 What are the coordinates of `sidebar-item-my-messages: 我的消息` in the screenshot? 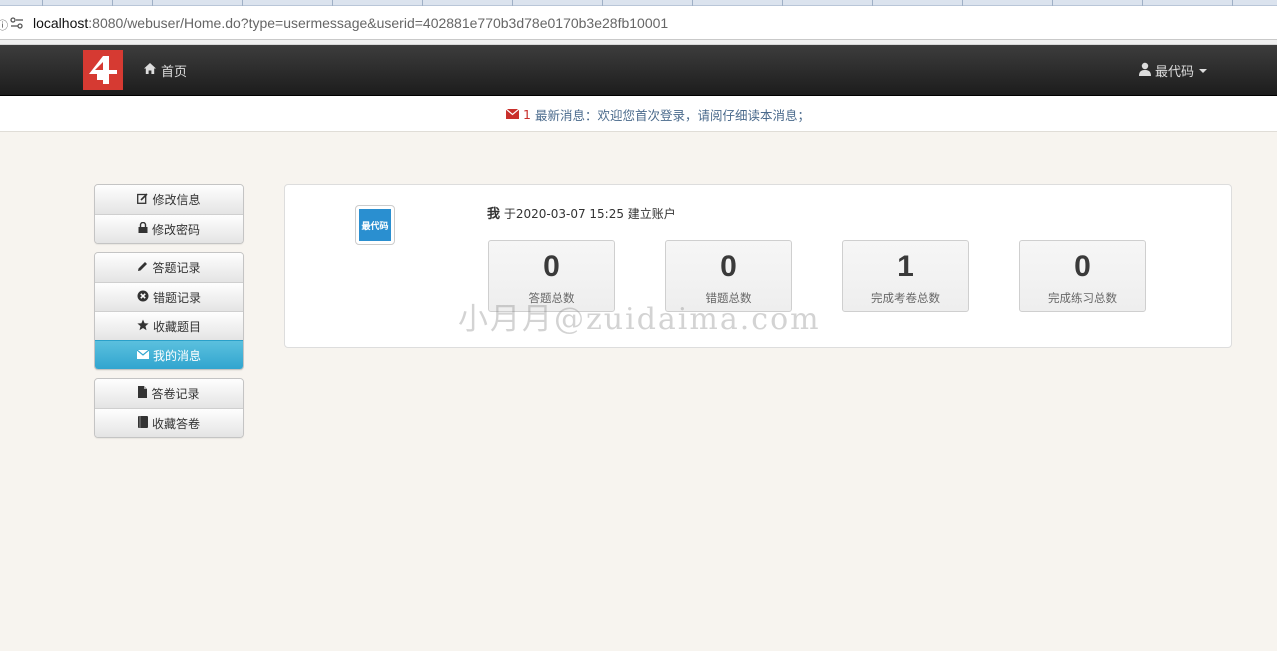 It's located at (169, 354).